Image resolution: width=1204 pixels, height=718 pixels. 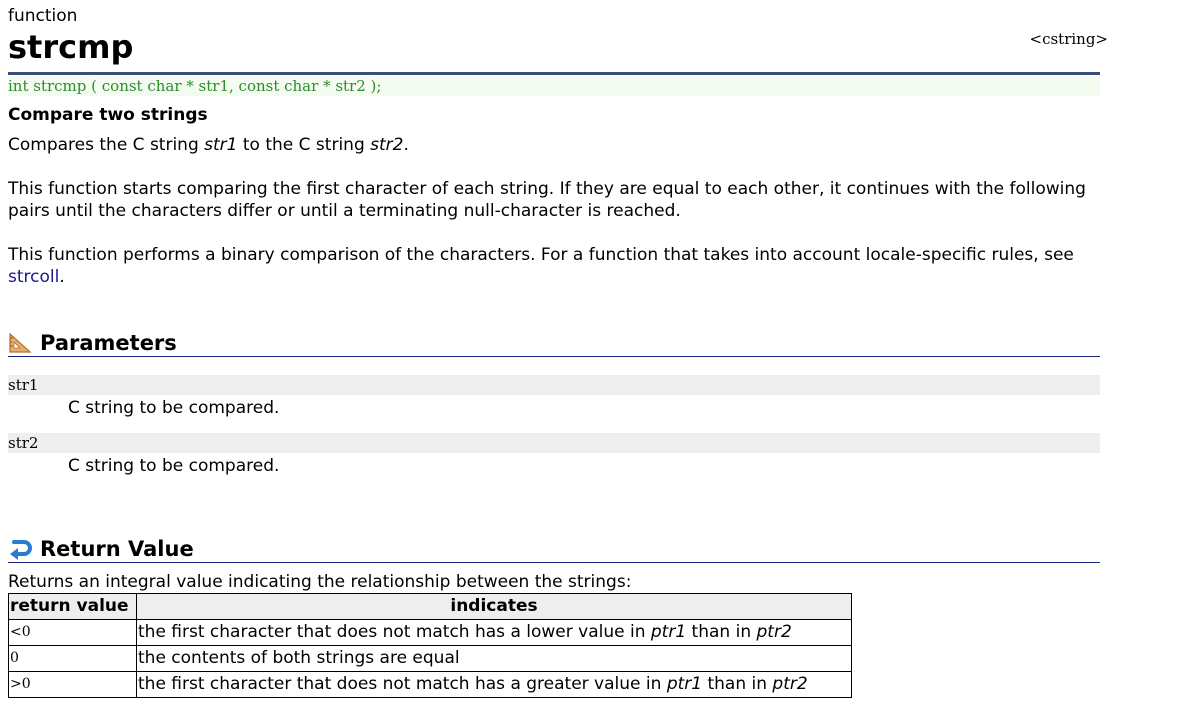 What do you see at coordinates (174, 466) in the screenshot?
I see `param-desc-str2: C string to be compared.` at bounding box center [174, 466].